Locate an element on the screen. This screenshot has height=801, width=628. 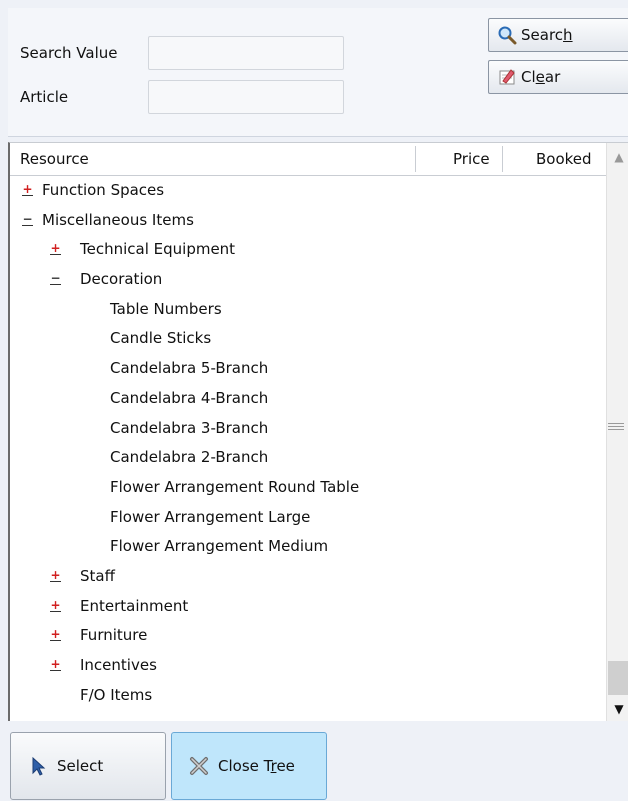
tree-row: Candelabra 4-Branch is located at coordinates (308, 399).